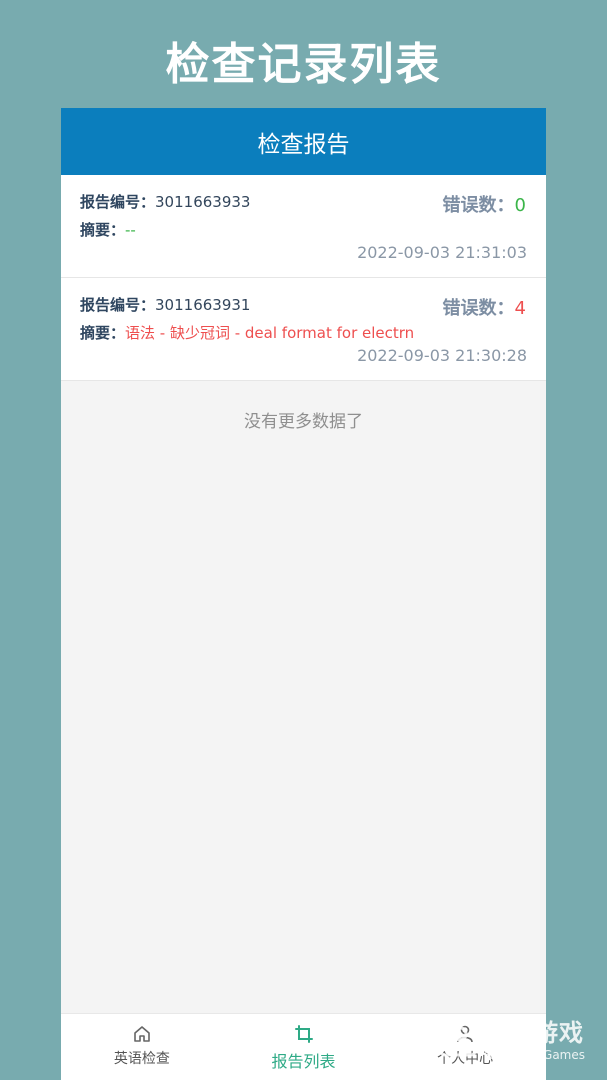 The height and width of the screenshot is (1080, 607). What do you see at coordinates (442, 252) in the screenshot?
I see `report-timestamp: 2022-09-03 21:31:03` at bounding box center [442, 252].